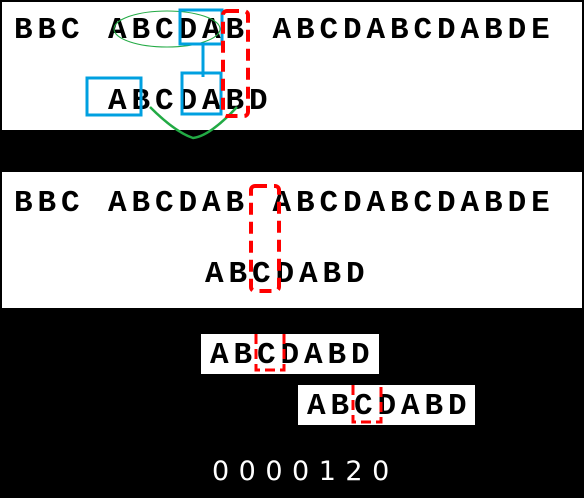 The width and height of the screenshot is (584, 498). What do you see at coordinates (193, 123) in the screenshot?
I see `match-curve` at bounding box center [193, 123].